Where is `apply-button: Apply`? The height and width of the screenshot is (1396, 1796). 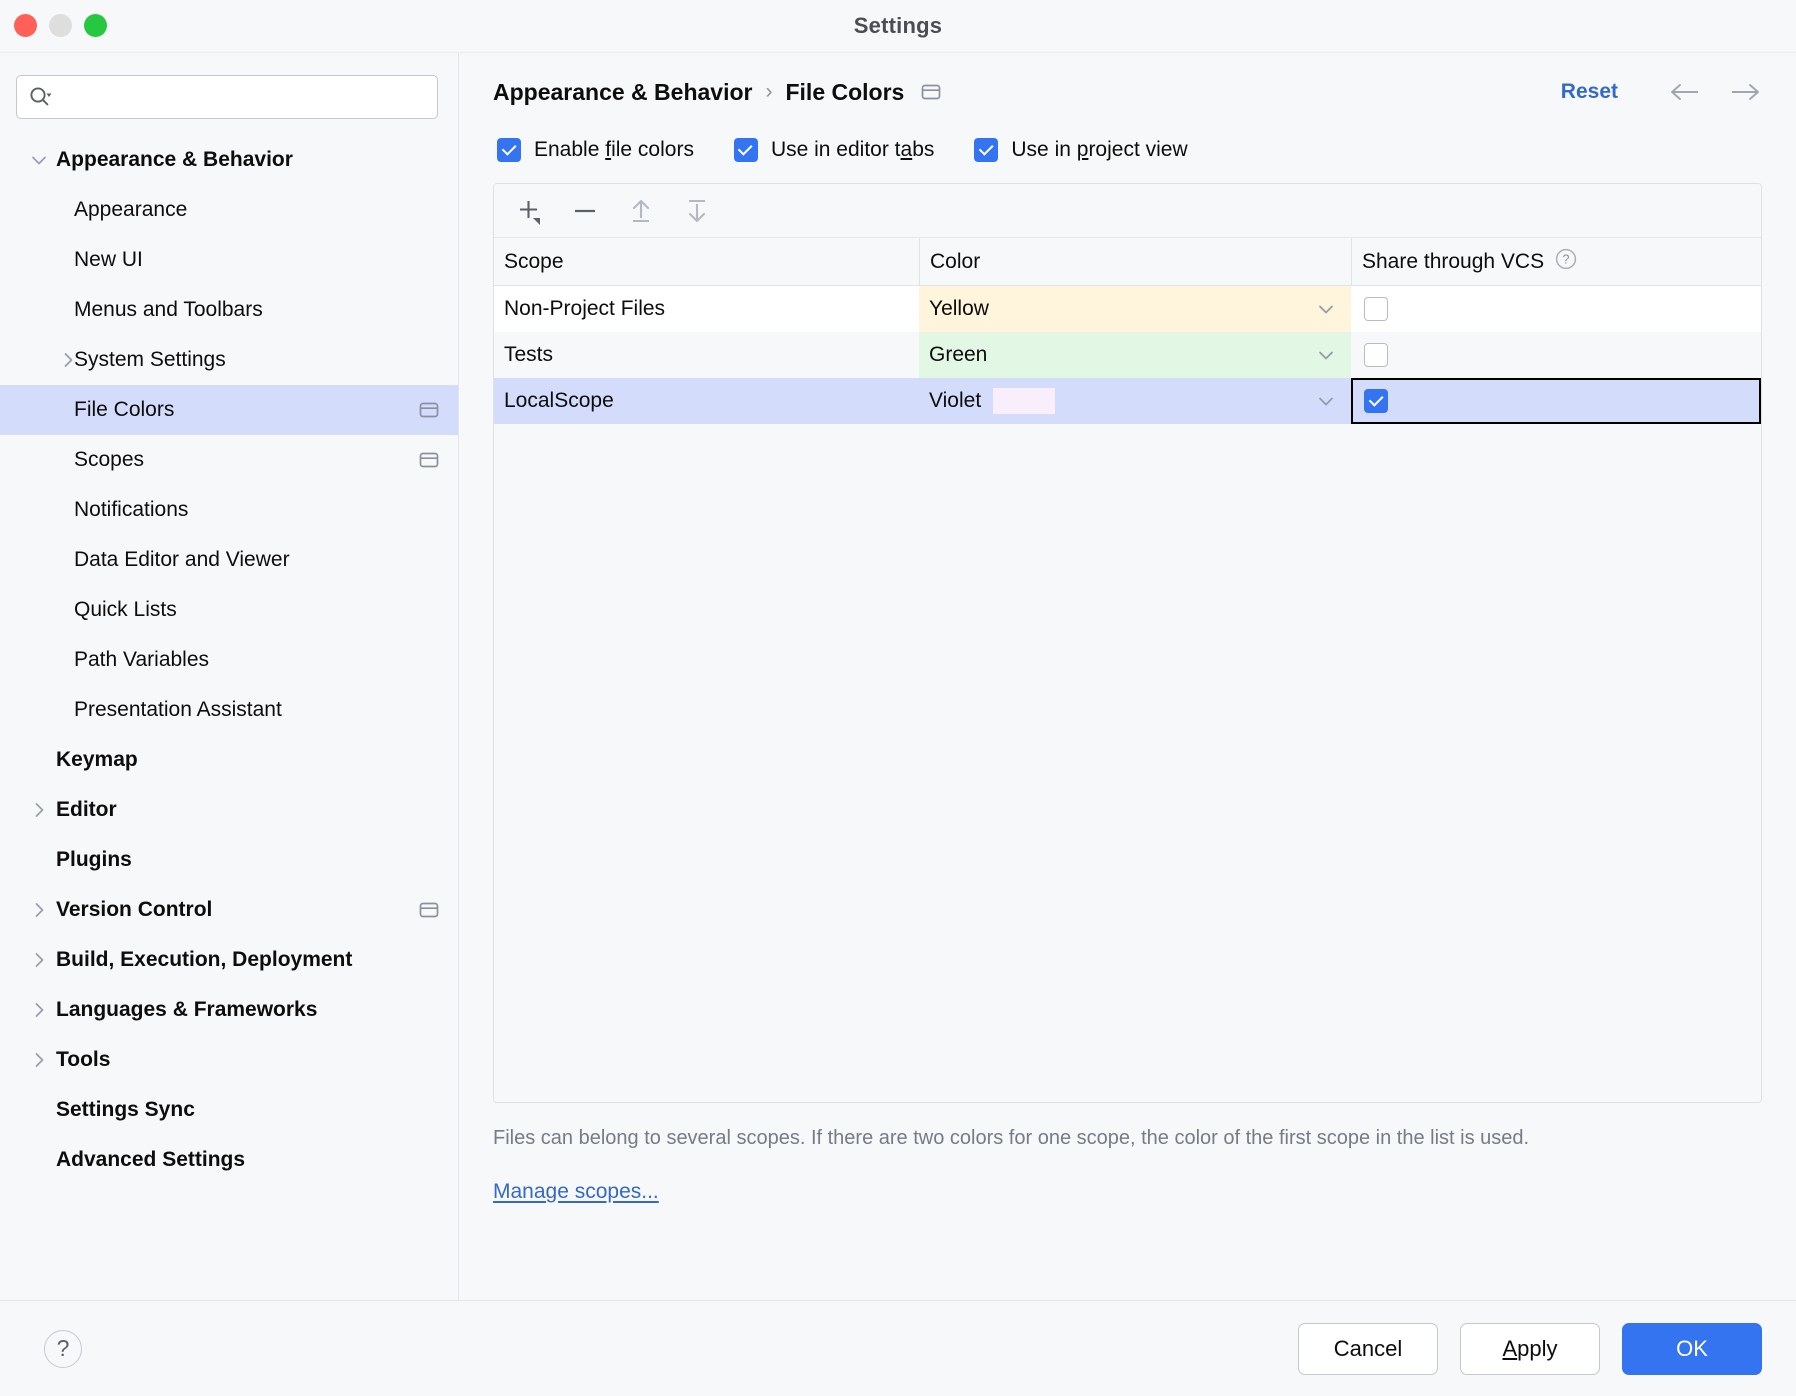 apply-button: Apply is located at coordinates (1530, 1348).